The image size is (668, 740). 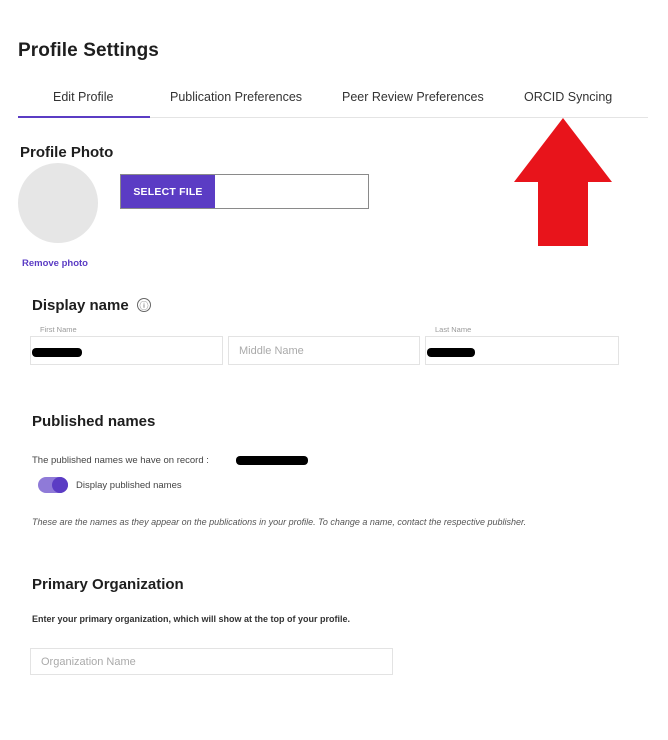 I want to click on first-name-redaction, so click(x=57, y=352).